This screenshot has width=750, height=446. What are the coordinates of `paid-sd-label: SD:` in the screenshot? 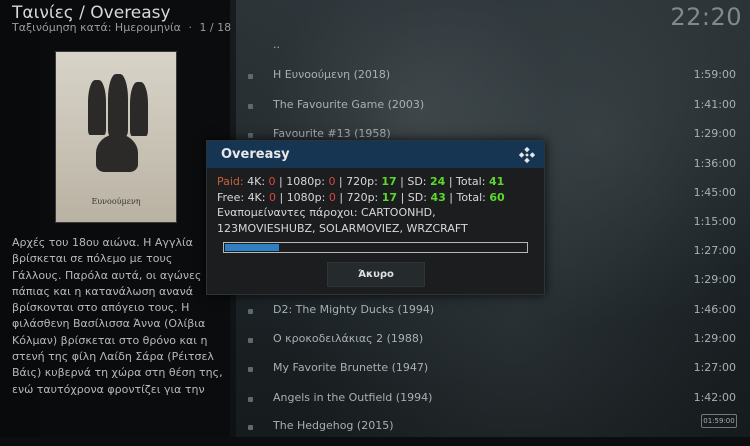 It's located at (417, 181).